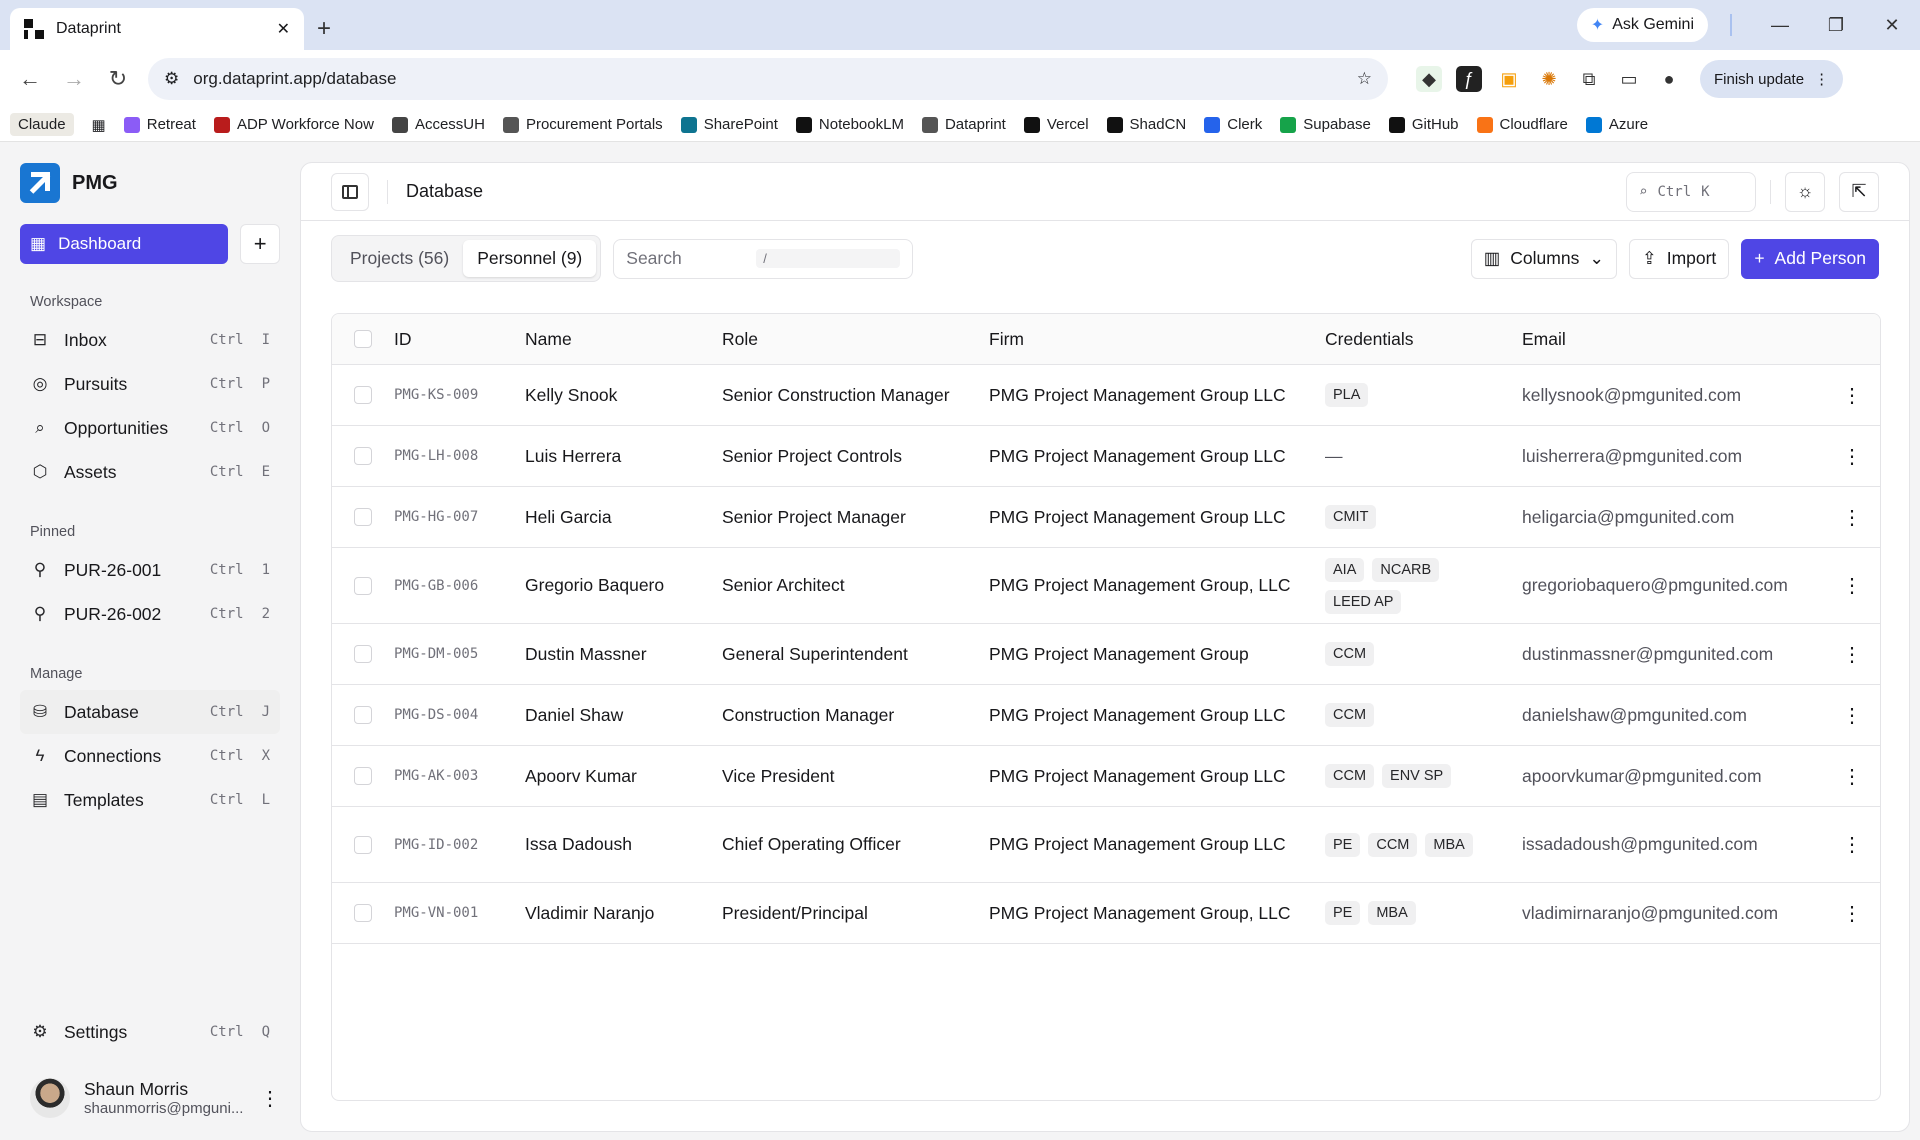 The height and width of the screenshot is (1140, 1920). Describe the element at coordinates (136, 1089) in the screenshot. I see `user-name: Shaun Morris` at that location.